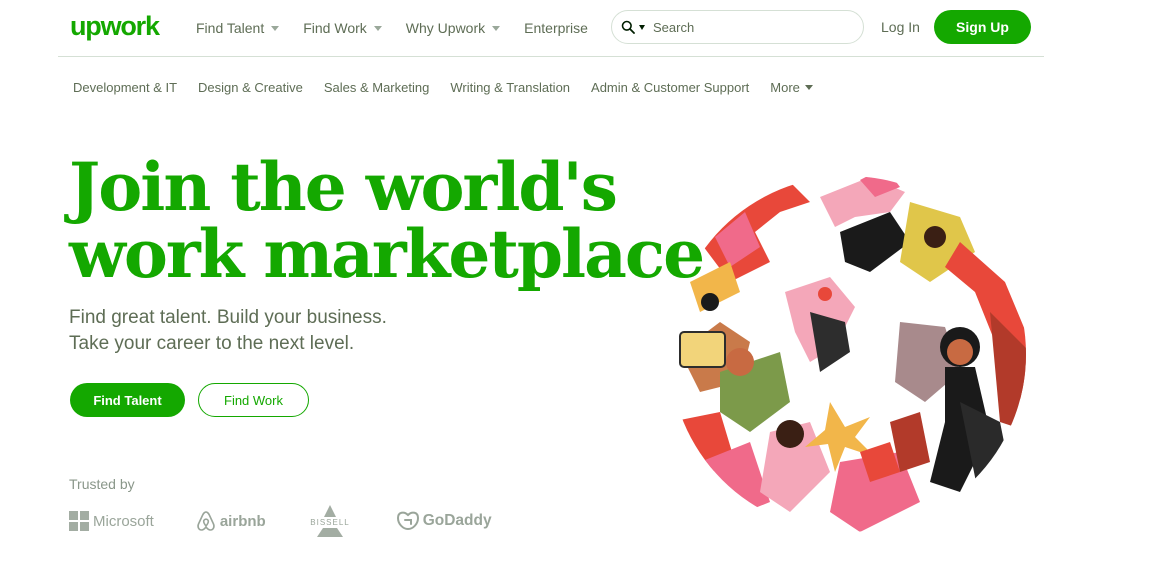 The width and height of the screenshot is (1160, 562). I want to click on find-work-button: Find Work, so click(253, 400).